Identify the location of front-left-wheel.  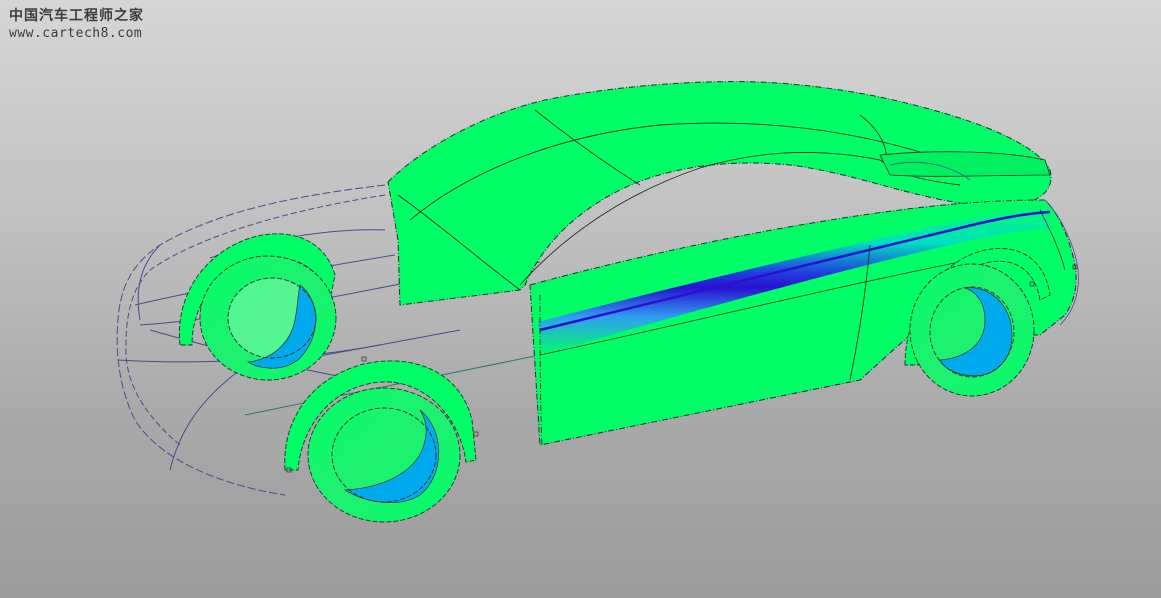
(268, 318).